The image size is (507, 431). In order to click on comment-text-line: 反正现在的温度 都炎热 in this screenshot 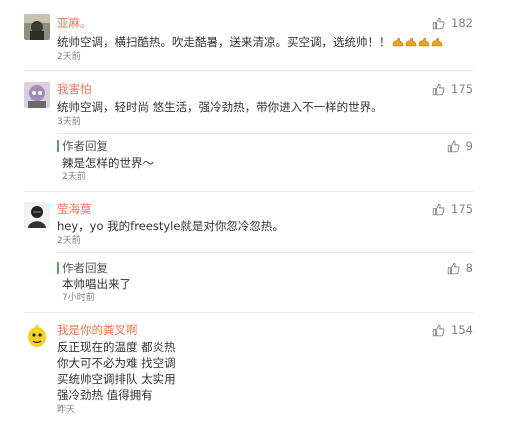, I will do `click(116, 347)`.